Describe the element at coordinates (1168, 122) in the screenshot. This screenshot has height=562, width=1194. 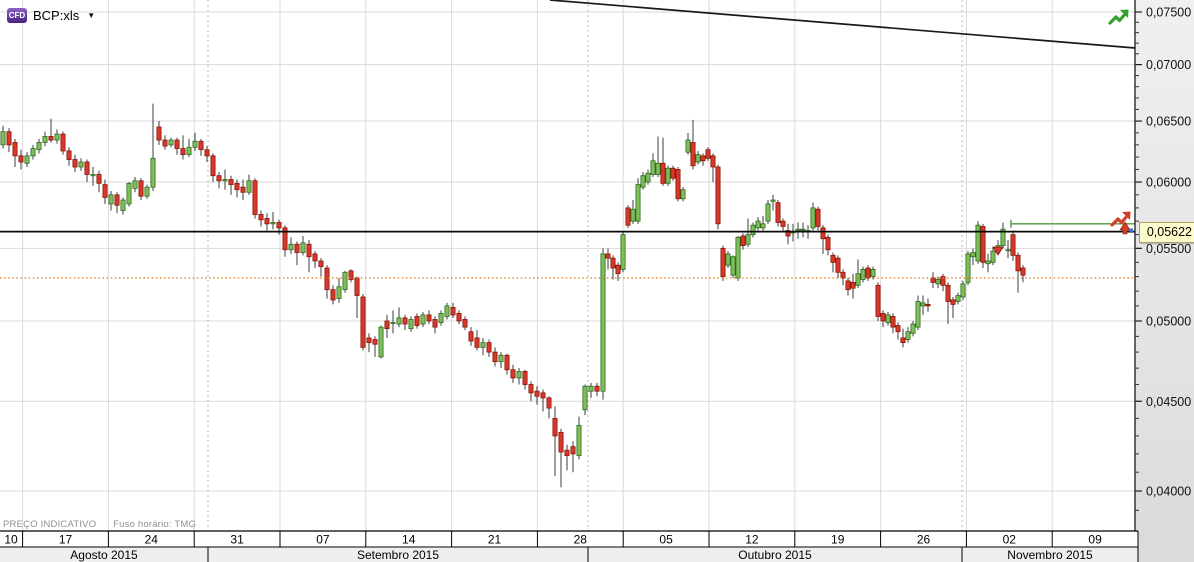
I see `price-tick-label: 0,06500` at that location.